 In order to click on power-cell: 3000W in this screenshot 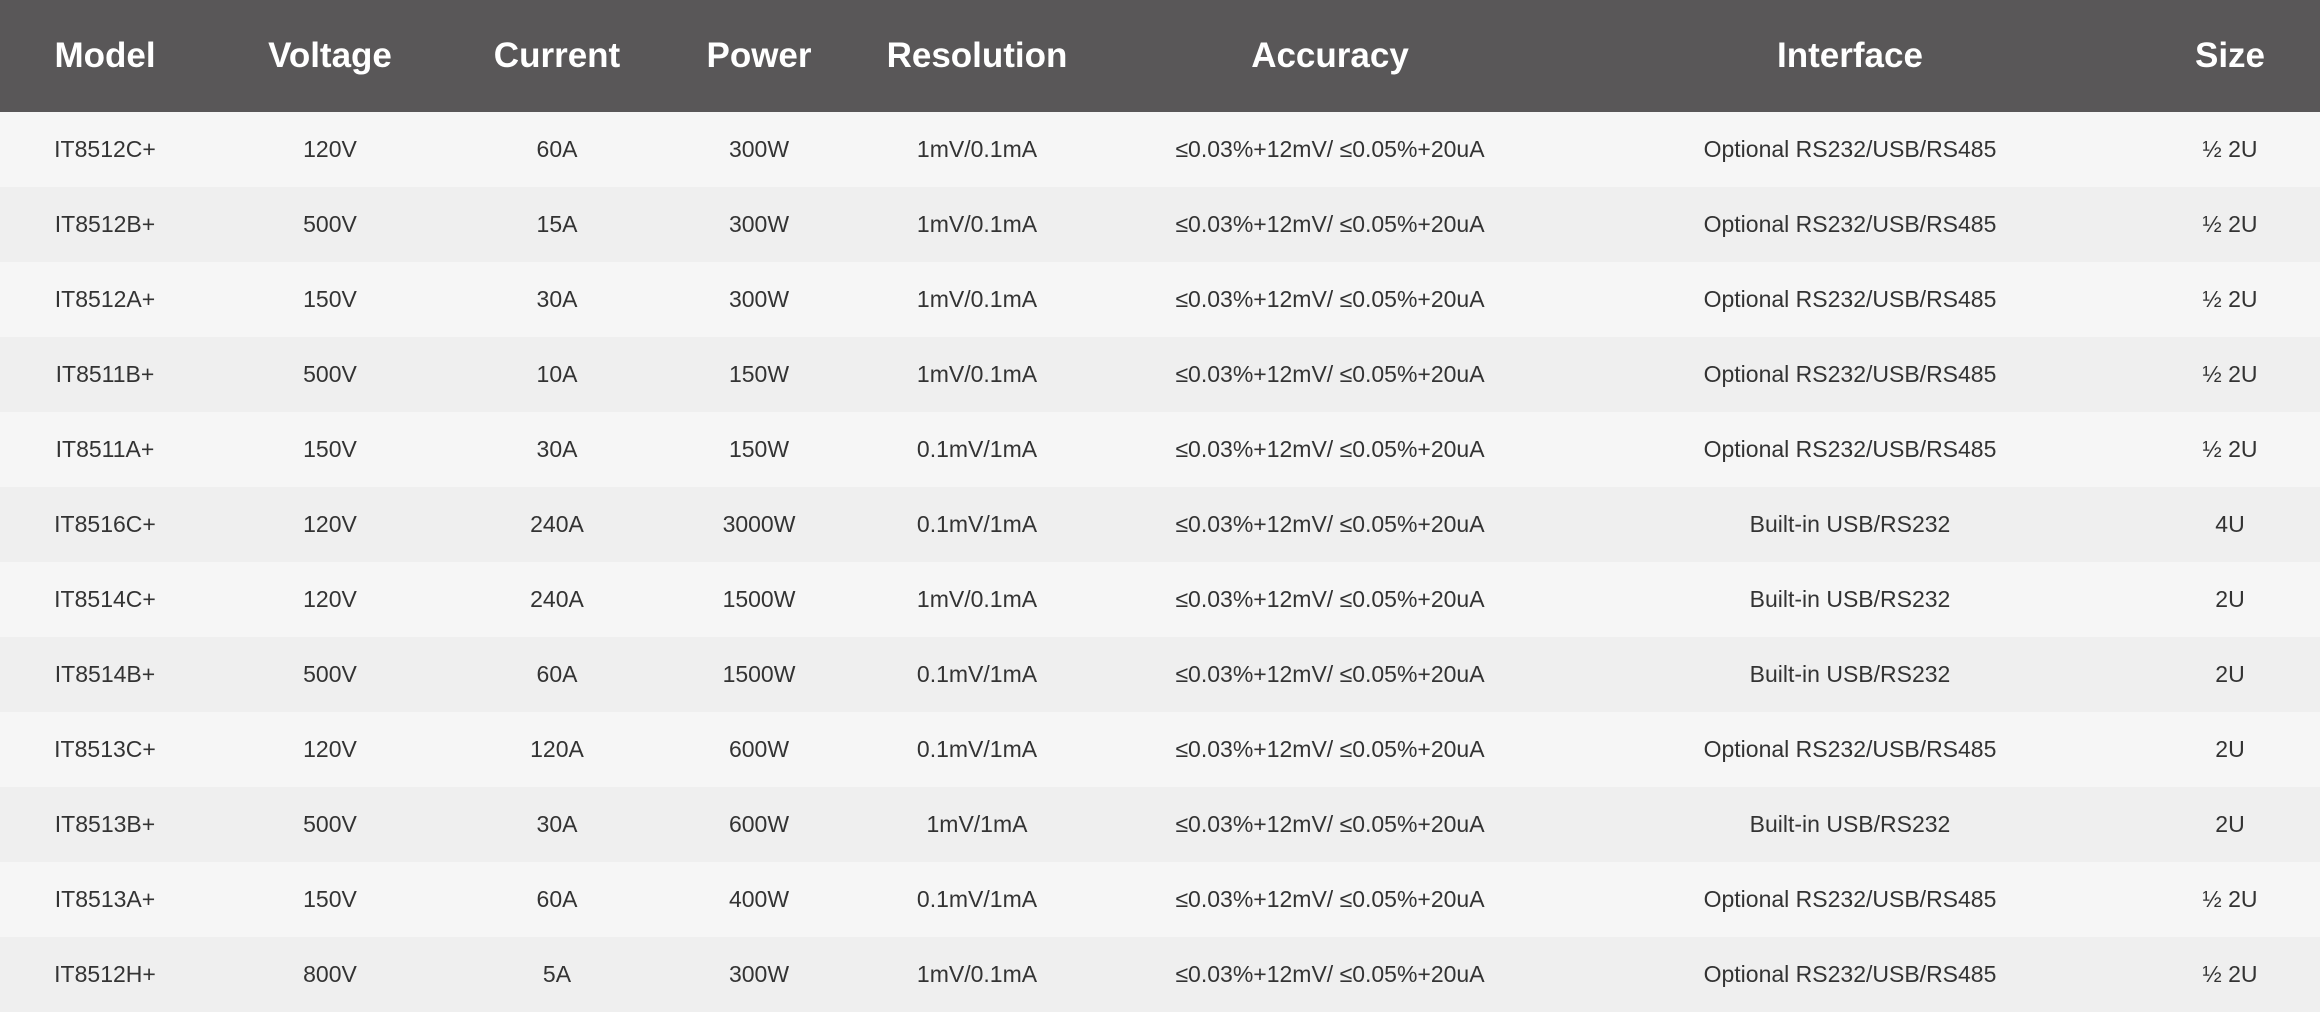, I will do `click(759, 524)`.